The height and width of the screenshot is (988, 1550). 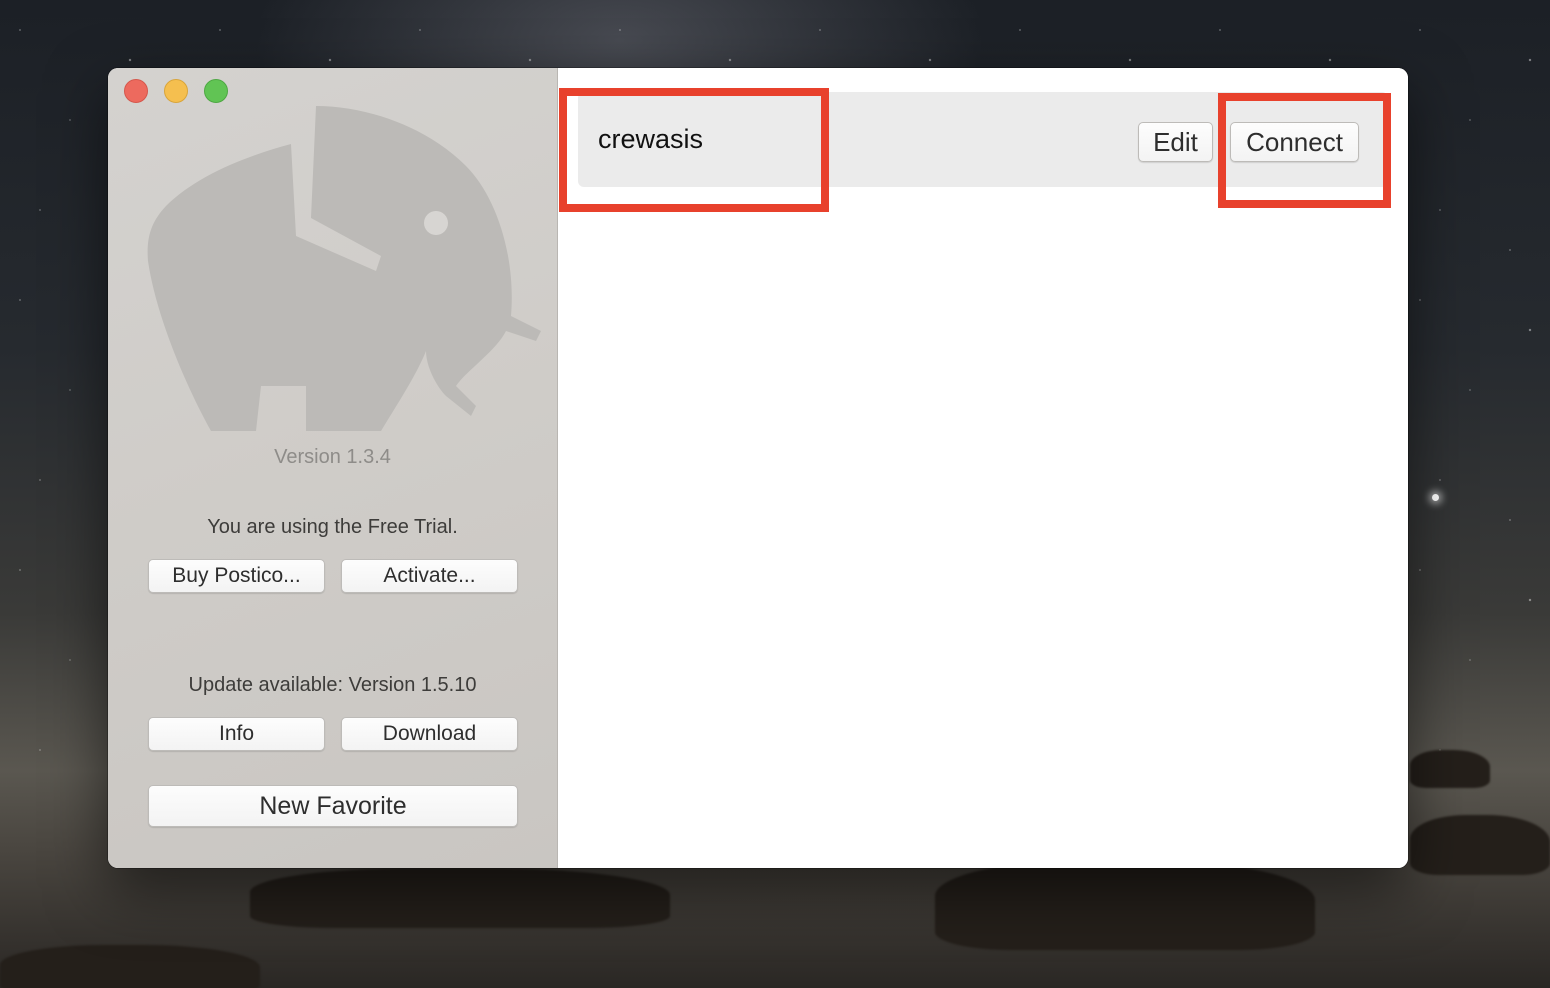 I want to click on connect-button: Connect, so click(x=1294, y=142).